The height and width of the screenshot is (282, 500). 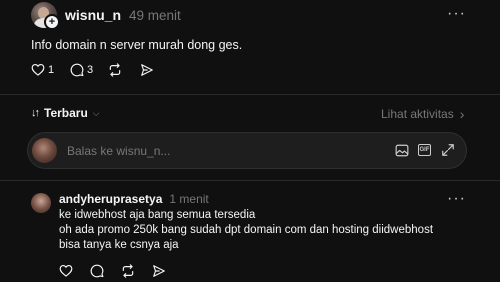 I want to click on chevron-down-icon: ⌵, so click(x=96, y=112).